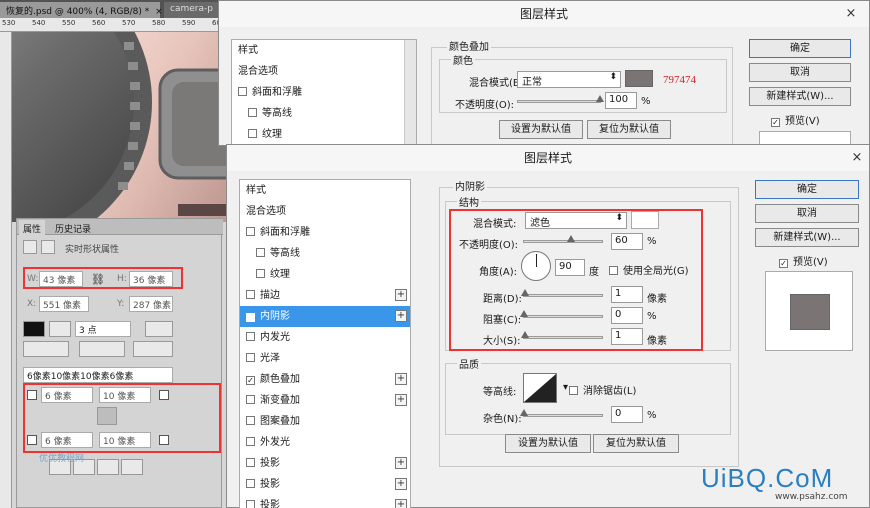 The width and height of the screenshot is (870, 508). I want to click on path-op-intersect, so click(108, 467).